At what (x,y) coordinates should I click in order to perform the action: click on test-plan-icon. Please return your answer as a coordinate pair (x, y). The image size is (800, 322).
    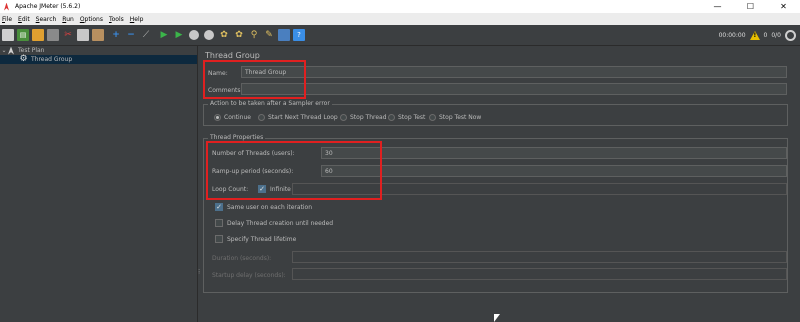
    Looking at the image, I should click on (11, 51).